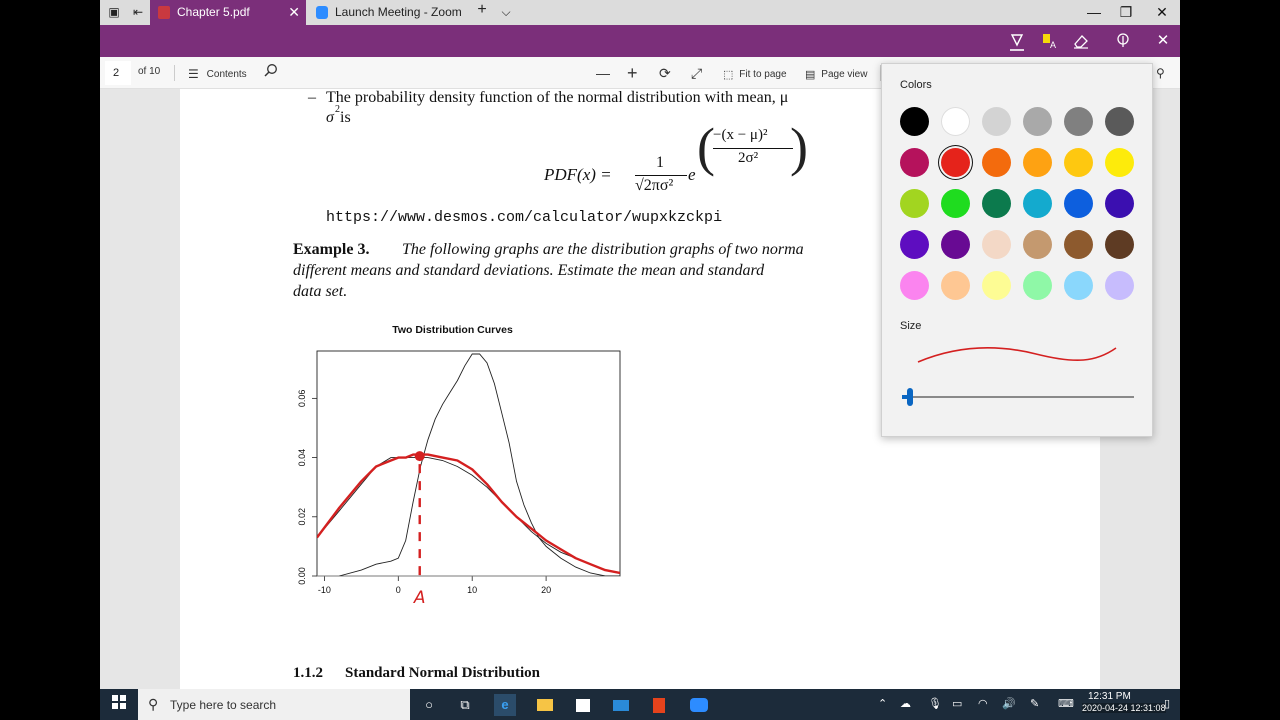  What do you see at coordinates (114, 12) in the screenshot?
I see `tab-actions-icon: ▣` at bounding box center [114, 12].